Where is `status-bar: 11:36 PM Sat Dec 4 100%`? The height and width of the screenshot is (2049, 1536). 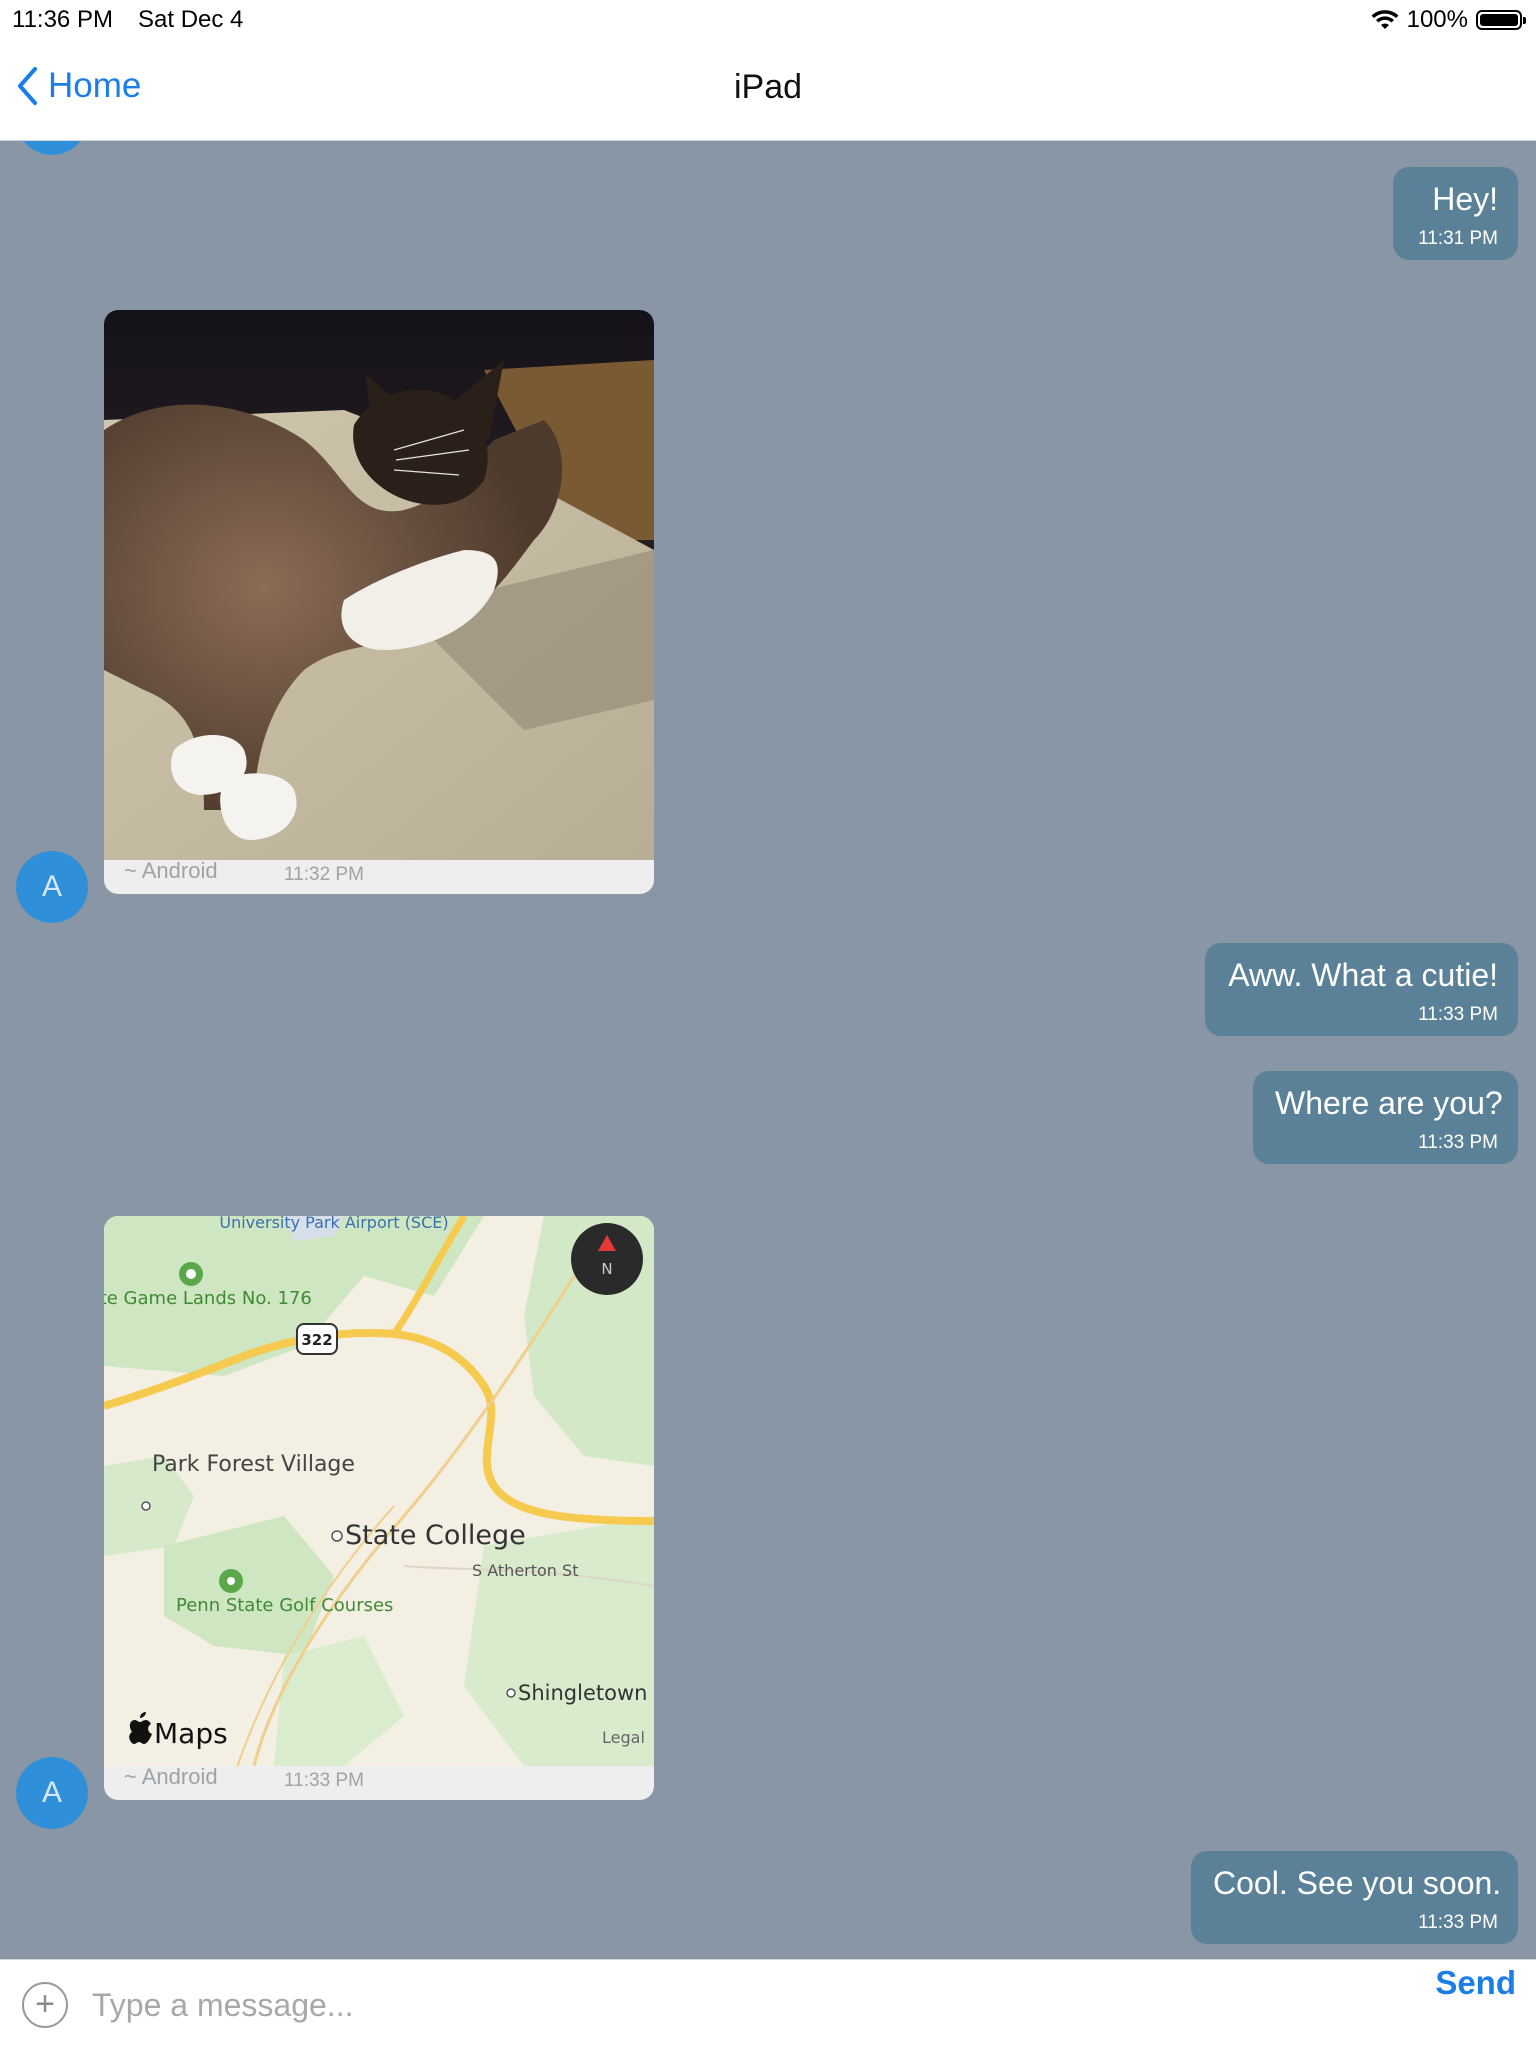 status-bar: 11:36 PM Sat Dec 4 100% is located at coordinates (768, 20).